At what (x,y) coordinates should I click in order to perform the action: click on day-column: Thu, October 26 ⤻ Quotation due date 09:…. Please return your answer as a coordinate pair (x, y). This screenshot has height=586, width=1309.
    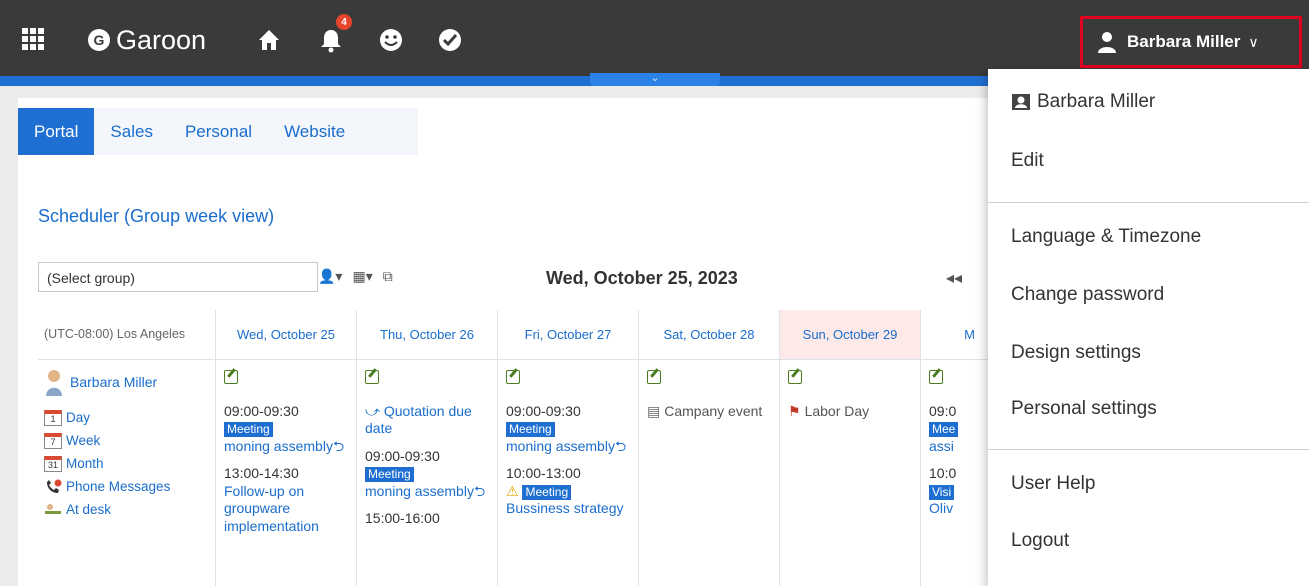
    Looking at the image, I should click on (427, 448).